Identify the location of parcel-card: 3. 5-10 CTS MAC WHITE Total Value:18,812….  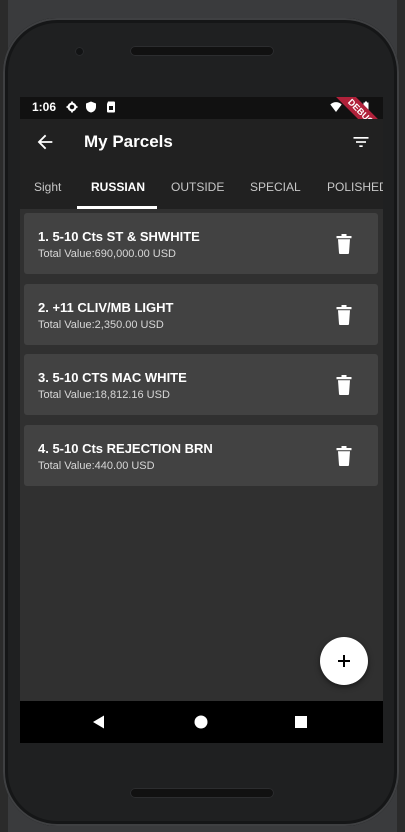
(201, 384).